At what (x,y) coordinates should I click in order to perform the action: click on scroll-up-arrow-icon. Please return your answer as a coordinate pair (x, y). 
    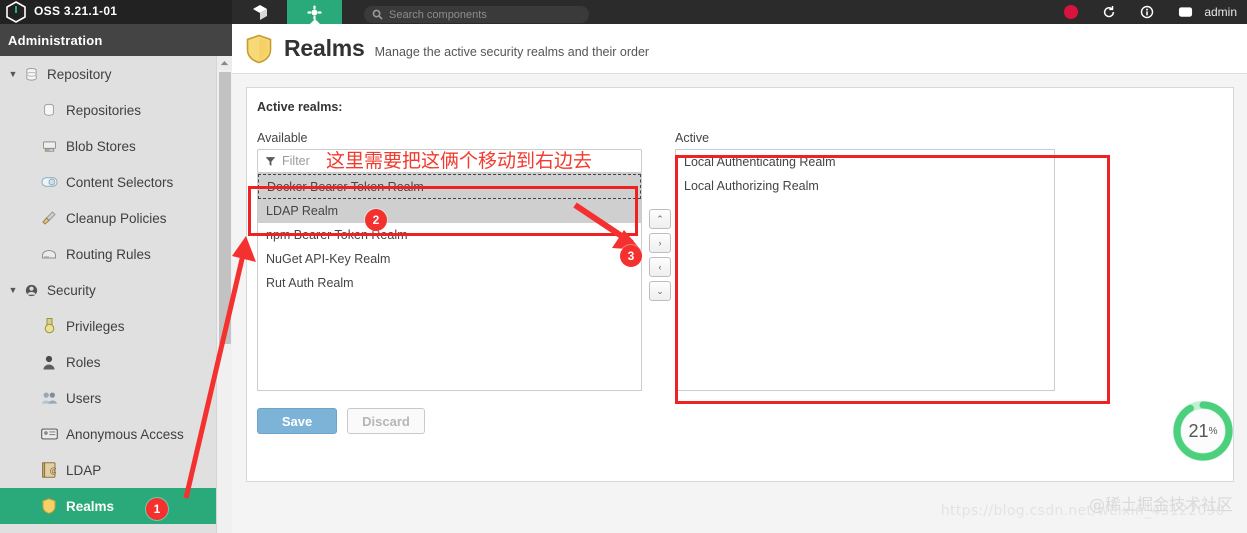
    Looking at the image, I should click on (224, 63).